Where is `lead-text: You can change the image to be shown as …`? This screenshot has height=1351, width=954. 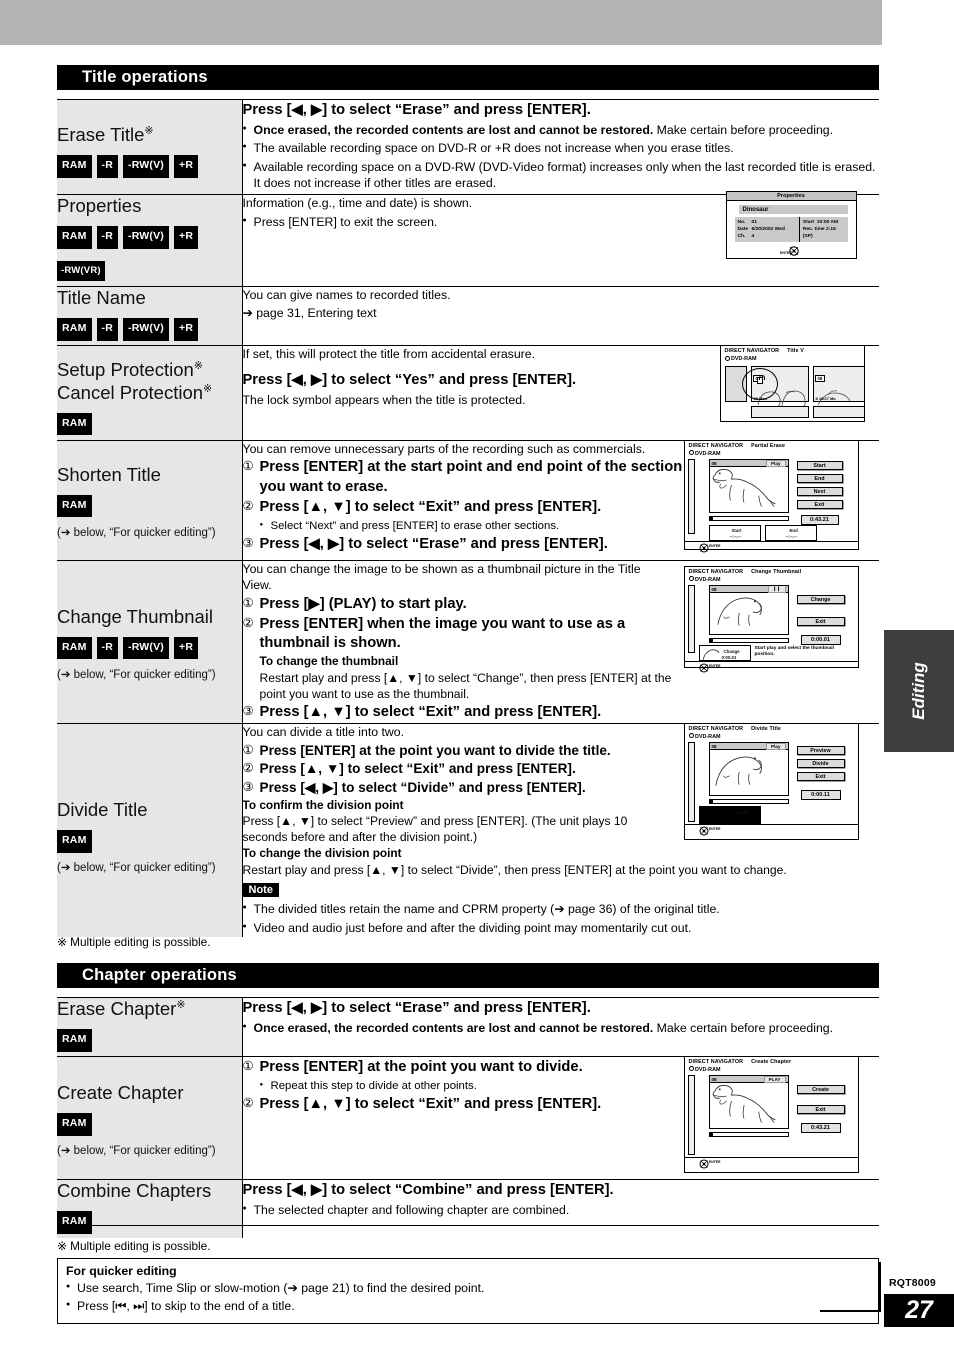
lead-text: You can change the image to be shown as … is located at coordinates (441, 577).